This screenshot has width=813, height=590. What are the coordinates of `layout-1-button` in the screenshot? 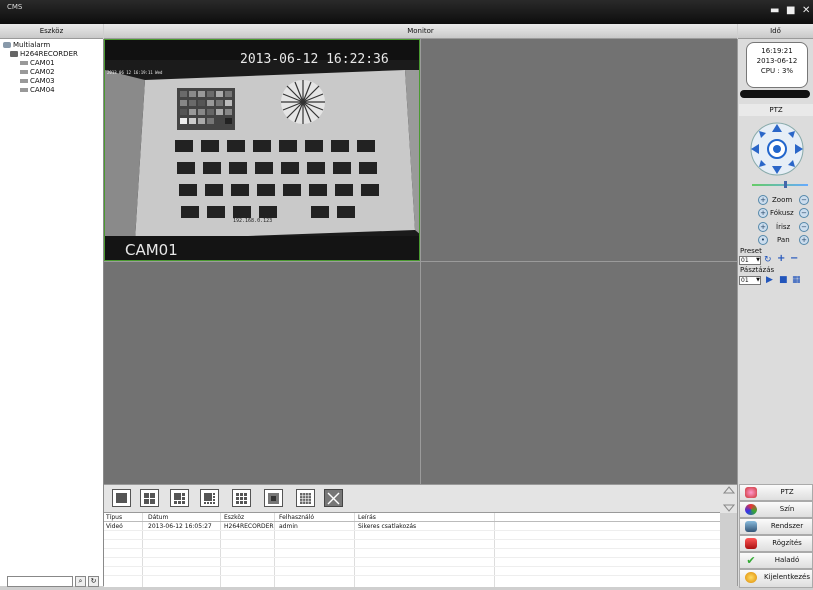 It's located at (121, 498).